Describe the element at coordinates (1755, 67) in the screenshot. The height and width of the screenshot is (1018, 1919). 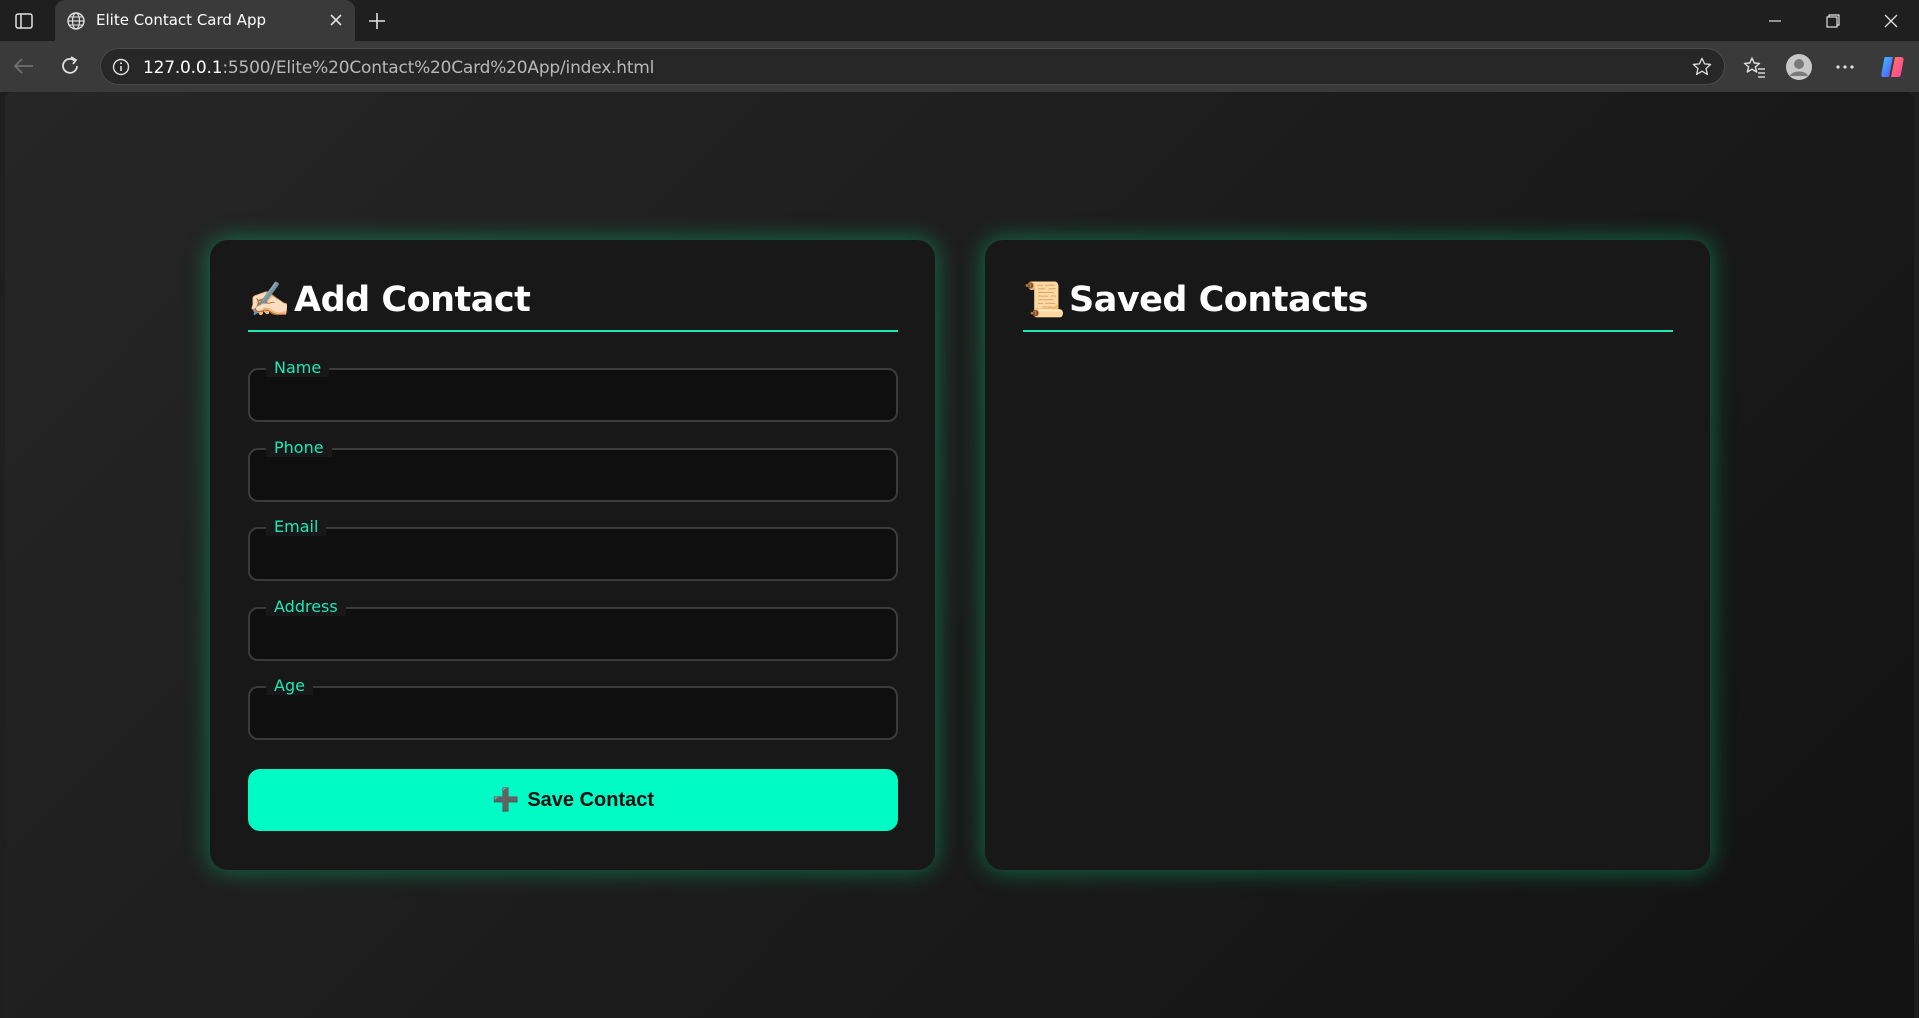
I see `favorites-icon` at that location.